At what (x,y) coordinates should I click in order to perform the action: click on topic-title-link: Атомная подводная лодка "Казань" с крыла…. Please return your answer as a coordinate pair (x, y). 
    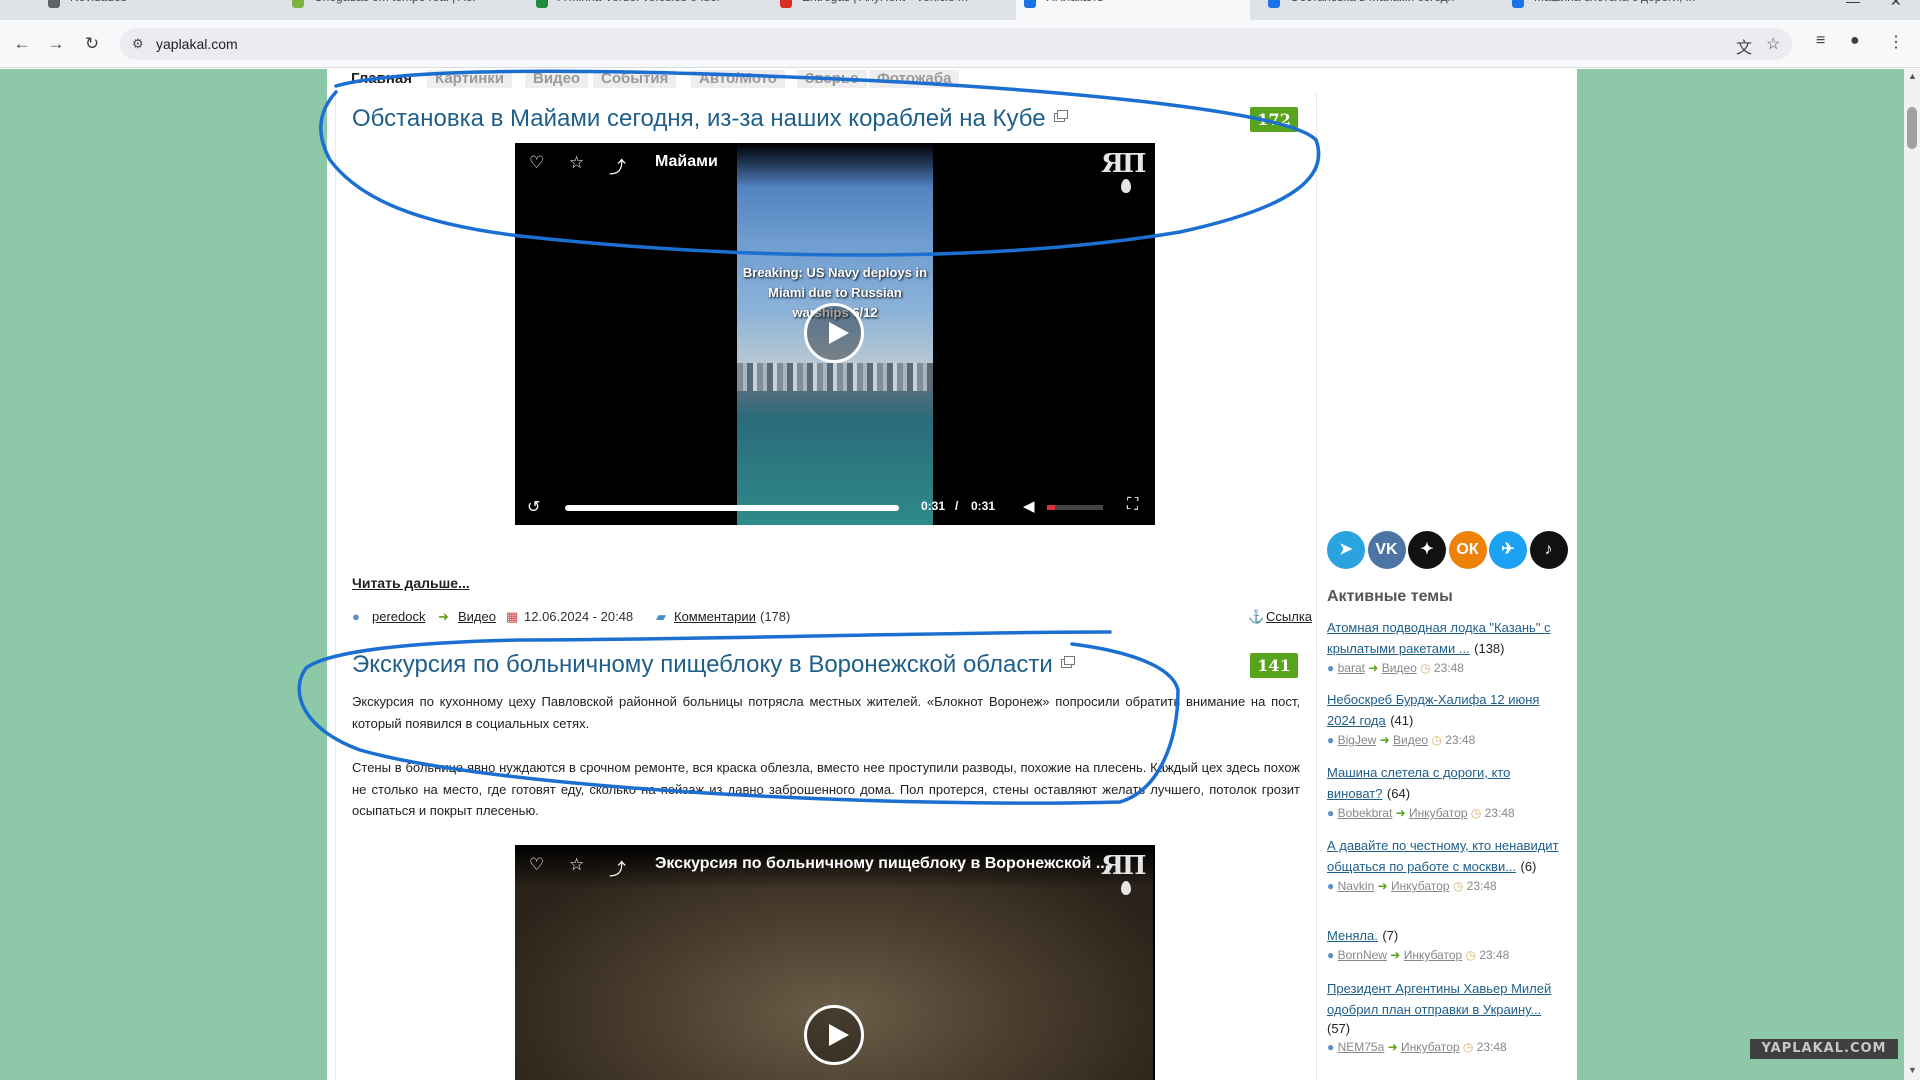
    Looking at the image, I should click on (1439, 638).